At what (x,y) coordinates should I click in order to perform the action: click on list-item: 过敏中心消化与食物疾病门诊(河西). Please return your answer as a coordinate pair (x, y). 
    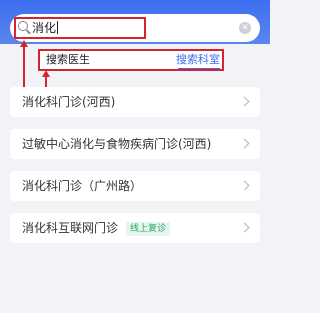
    Looking at the image, I should click on (135, 144).